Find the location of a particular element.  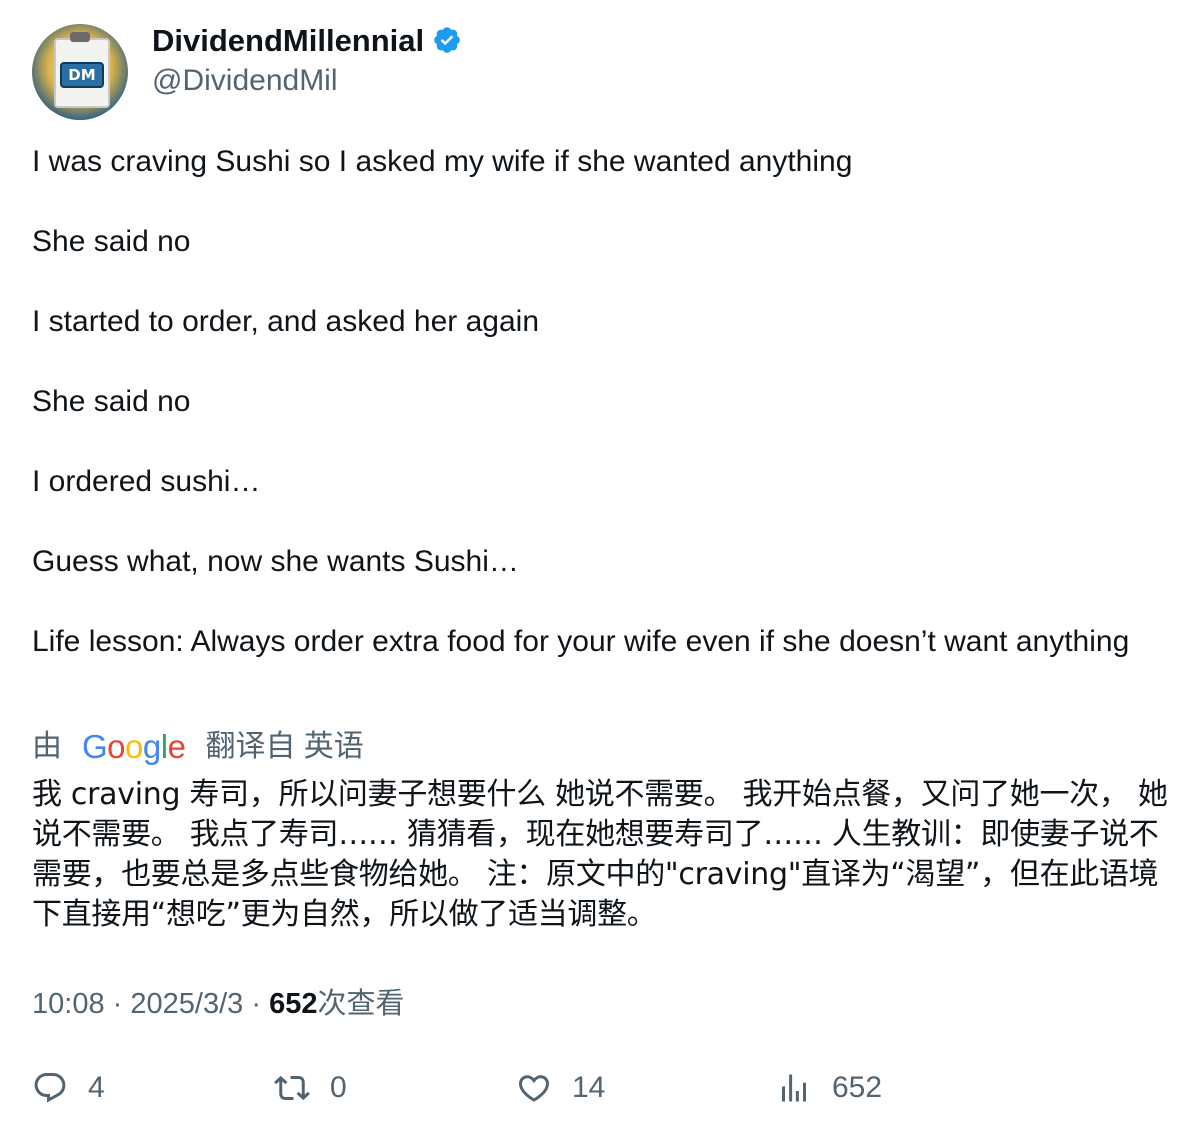

views-count: 652 is located at coordinates (857, 1087).